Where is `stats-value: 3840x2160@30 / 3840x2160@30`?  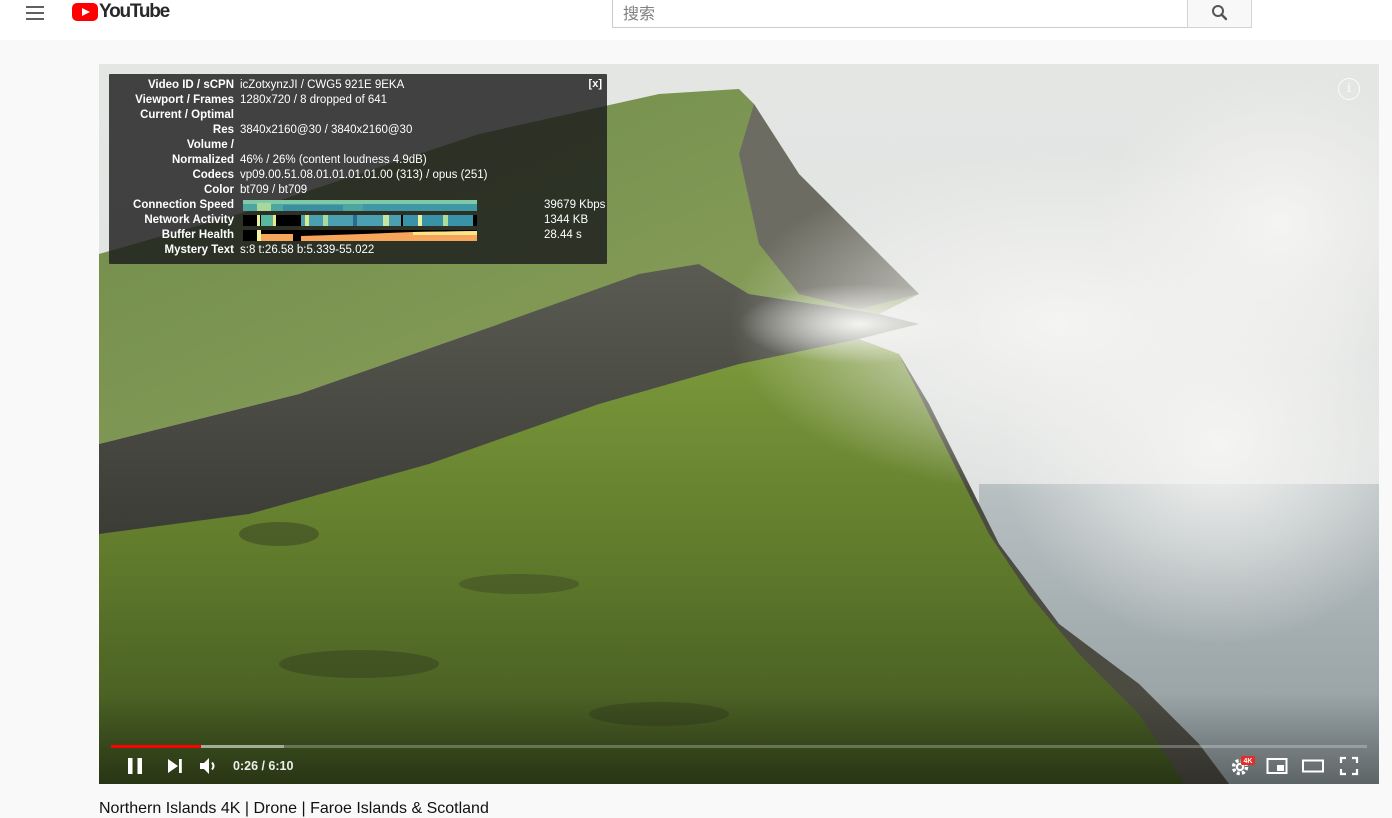 stats-value: 3840x2160@30 / 3840x2160@30 is located at coordinates (326, 130).